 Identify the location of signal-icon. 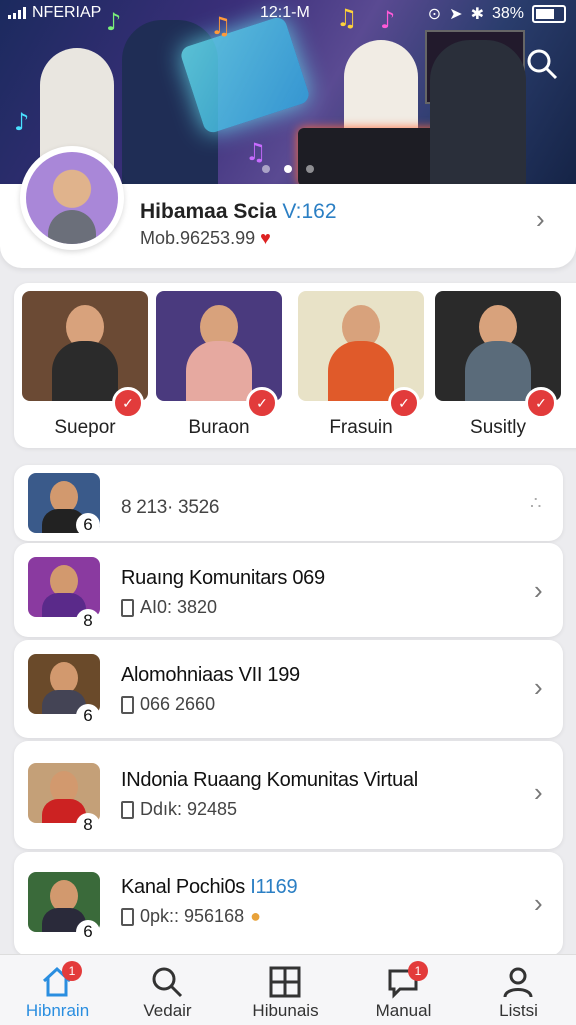
(17, 13).